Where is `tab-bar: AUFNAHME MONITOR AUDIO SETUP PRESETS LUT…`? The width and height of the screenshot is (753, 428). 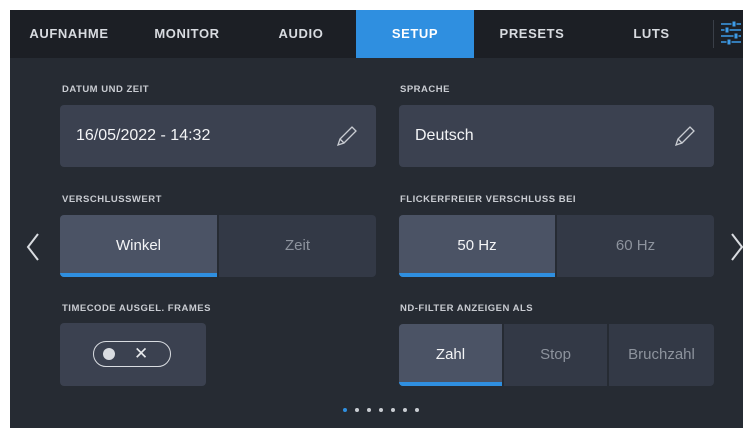
tab-bar: AUFNAHME MONITOR AUDIO SETUP PRESETS LUT… is located at coordinates (376, 34).